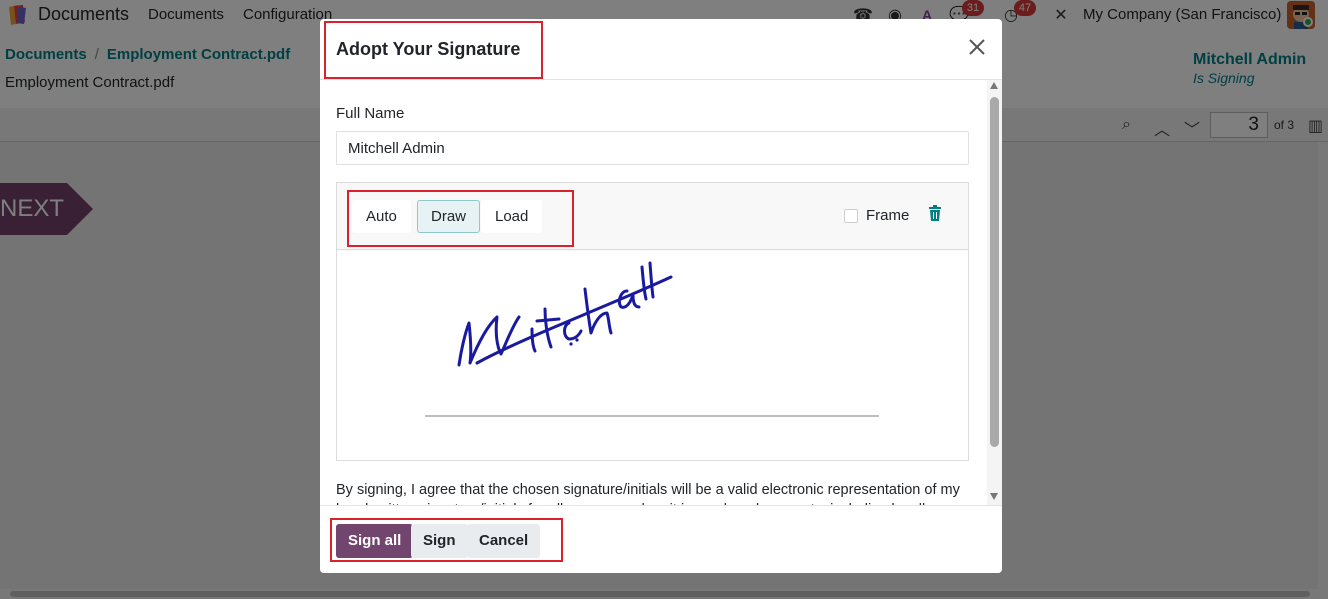 Image resolution: width=1328 pixels, height=599 pixels. Describe the element at coordinates (428, 49) in the screenshot. I see `dialog-title: Adopt Your Signature` at that location.